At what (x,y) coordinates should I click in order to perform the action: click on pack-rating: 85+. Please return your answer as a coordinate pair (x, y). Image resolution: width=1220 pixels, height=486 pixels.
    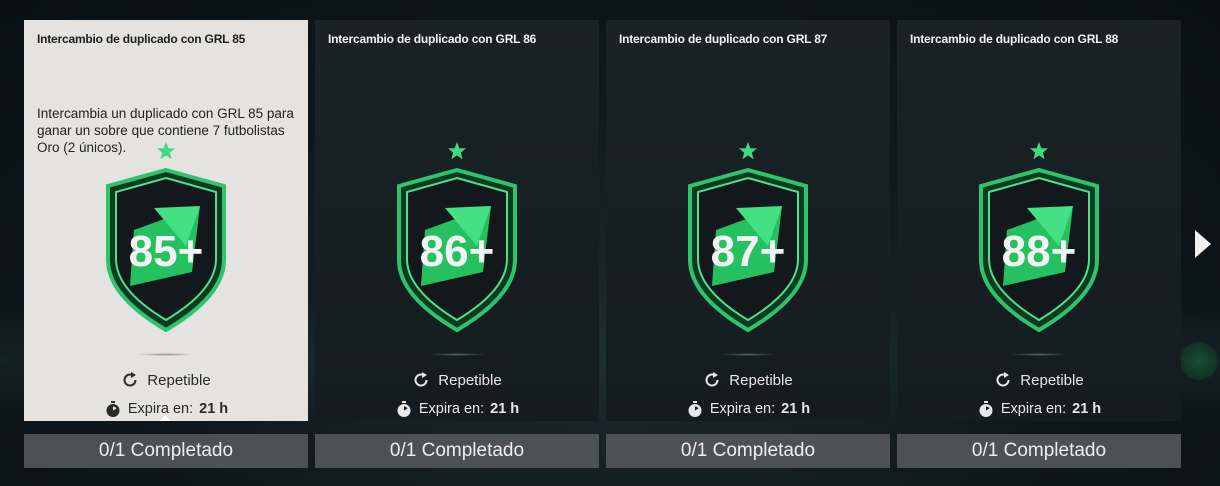
    Looking at the image, I should click on (166, 251).